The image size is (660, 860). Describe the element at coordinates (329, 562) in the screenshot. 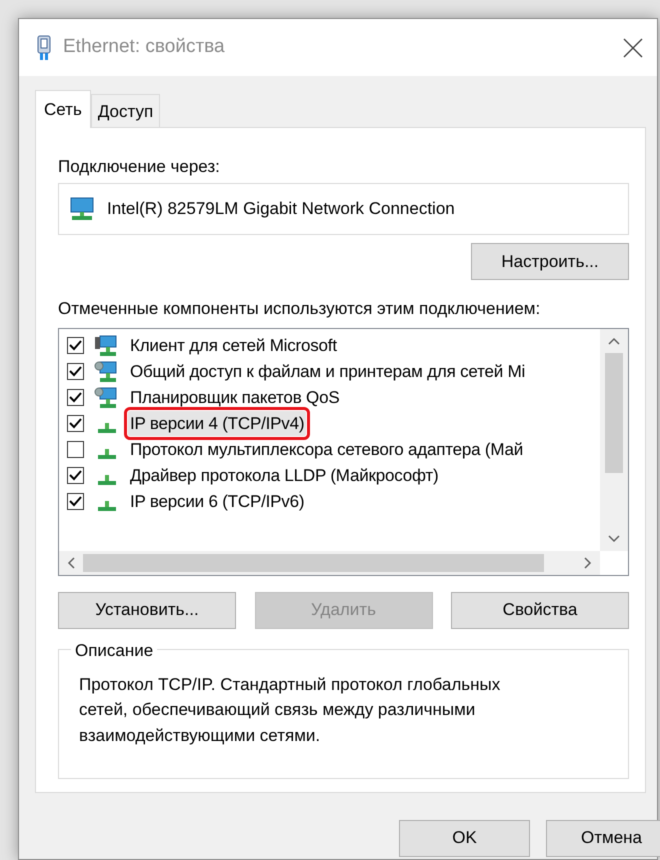

I see `horizontal-scrollbar` at that location.